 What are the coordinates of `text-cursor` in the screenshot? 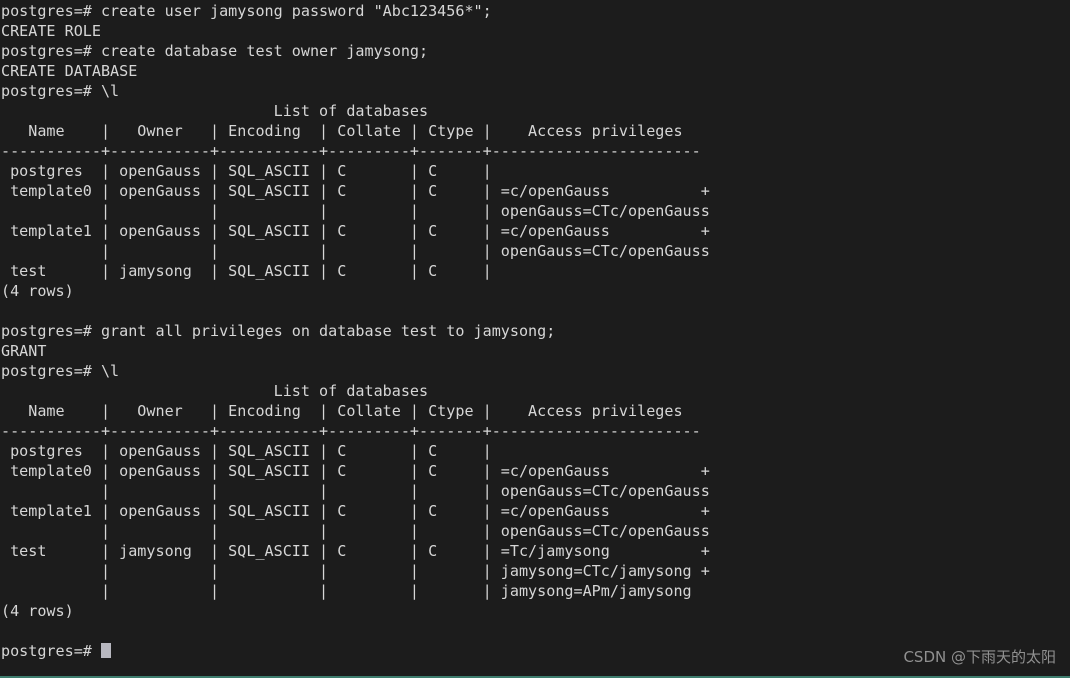 It's located at (106, 650).